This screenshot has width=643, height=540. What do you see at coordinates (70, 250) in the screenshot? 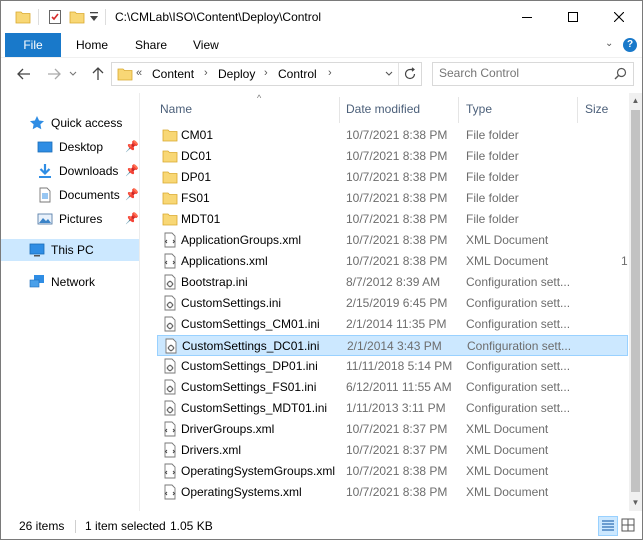
I see `nav-item-this-pc: This PC` at bounding box center [70, 250].